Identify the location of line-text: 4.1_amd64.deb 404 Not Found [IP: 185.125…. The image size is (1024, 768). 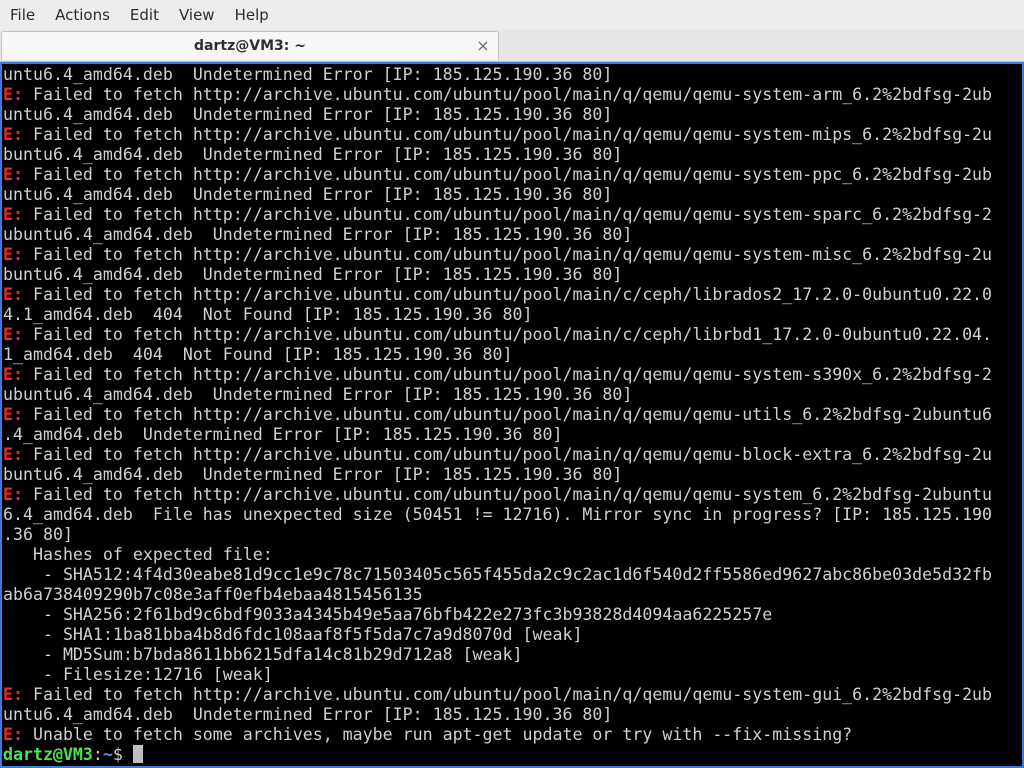
(268, 314).